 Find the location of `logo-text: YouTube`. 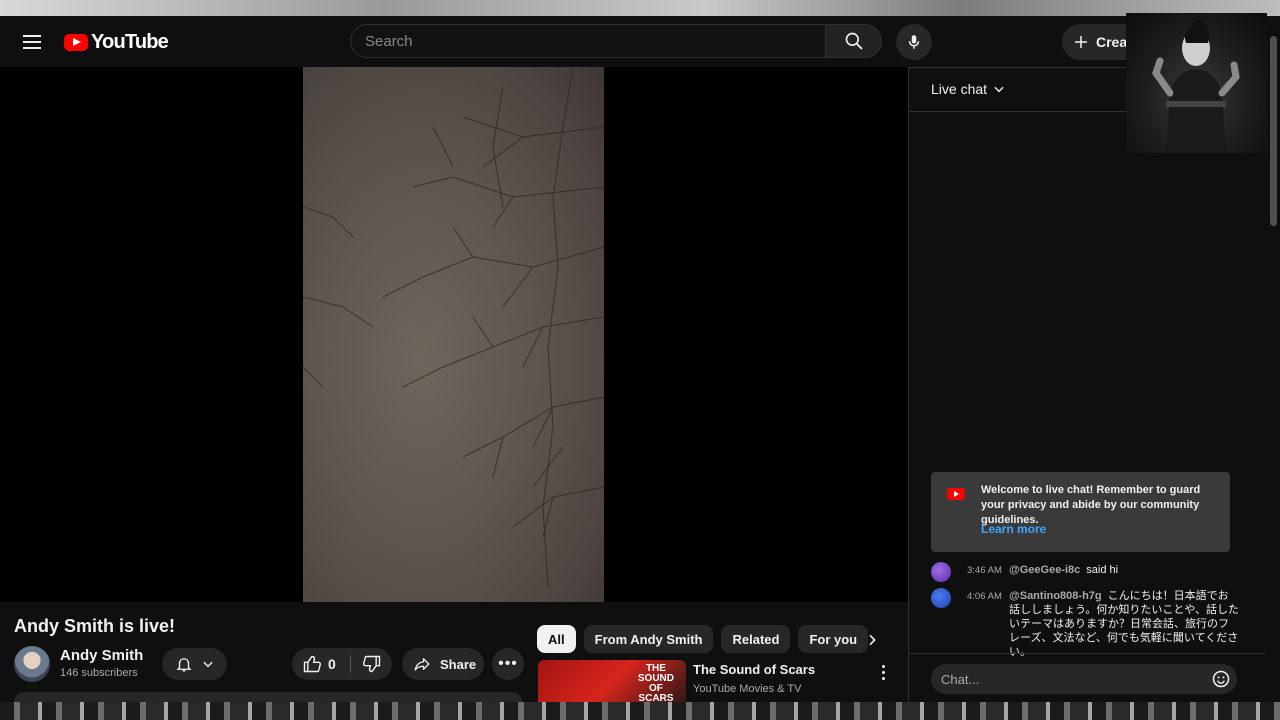

logo-text: YouTube is located at coordinates (130, 41).